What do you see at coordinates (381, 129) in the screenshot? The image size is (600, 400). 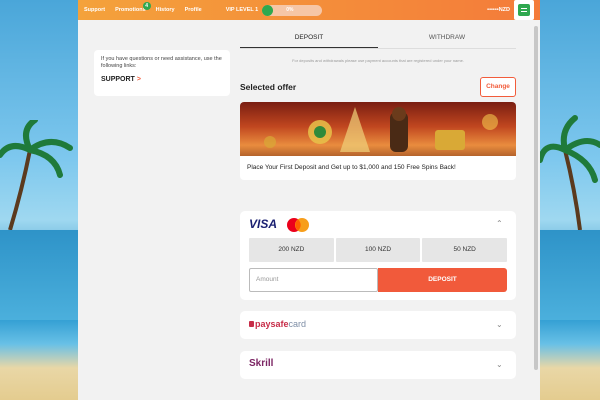 I see `offer-banner-art` at bounding box center [381, 129].